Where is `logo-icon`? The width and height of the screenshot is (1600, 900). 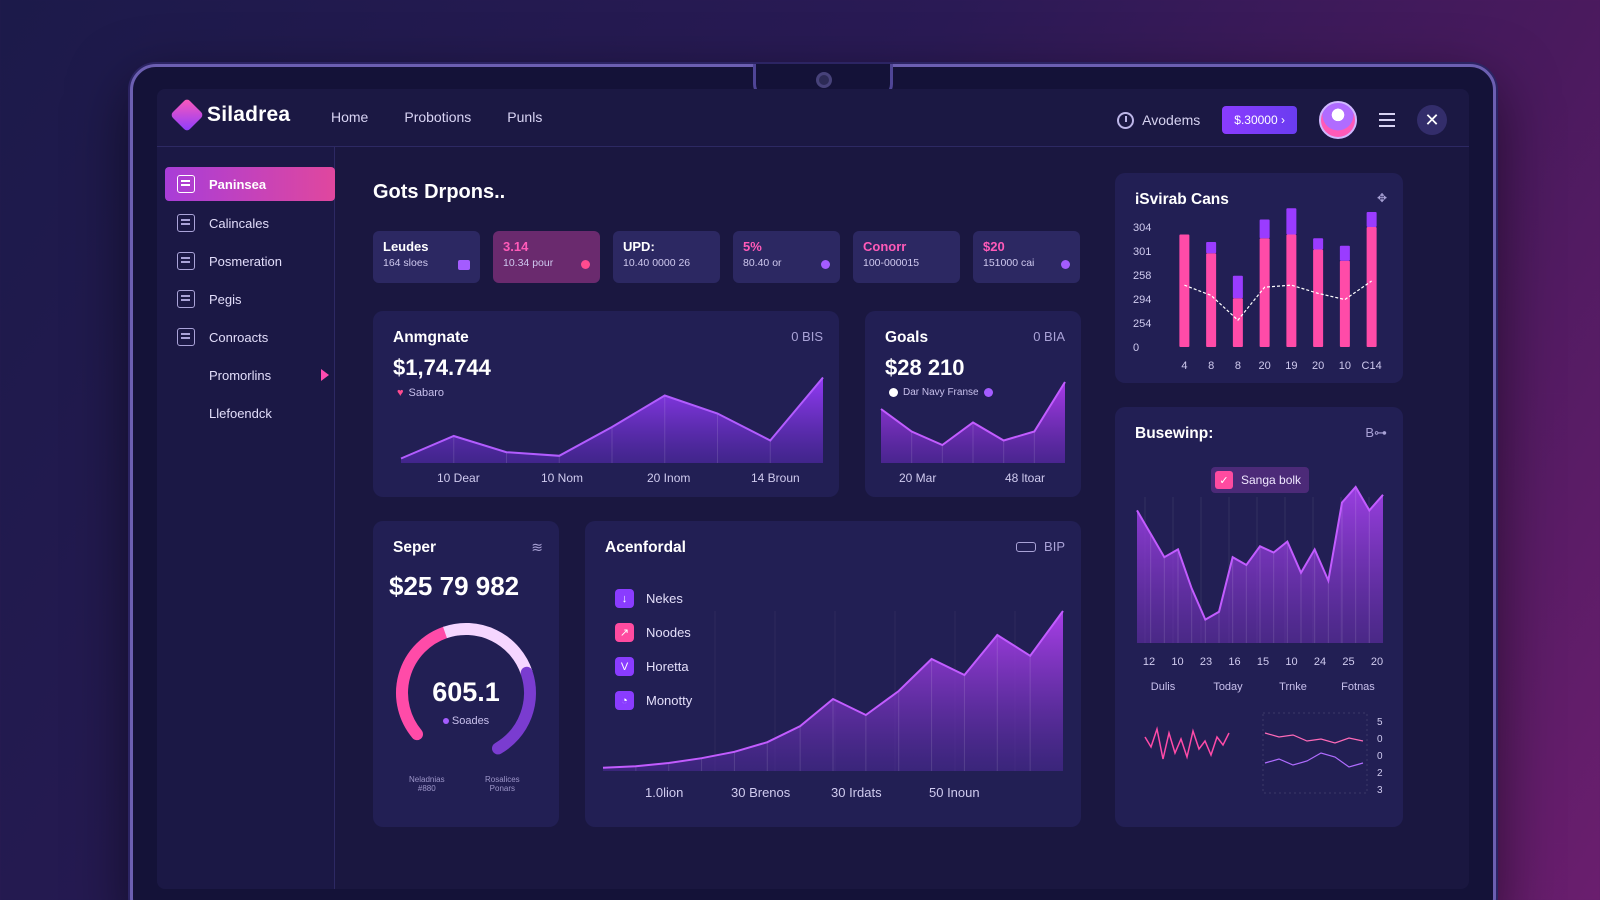 logo-icon is located at coordinates (187, 115).